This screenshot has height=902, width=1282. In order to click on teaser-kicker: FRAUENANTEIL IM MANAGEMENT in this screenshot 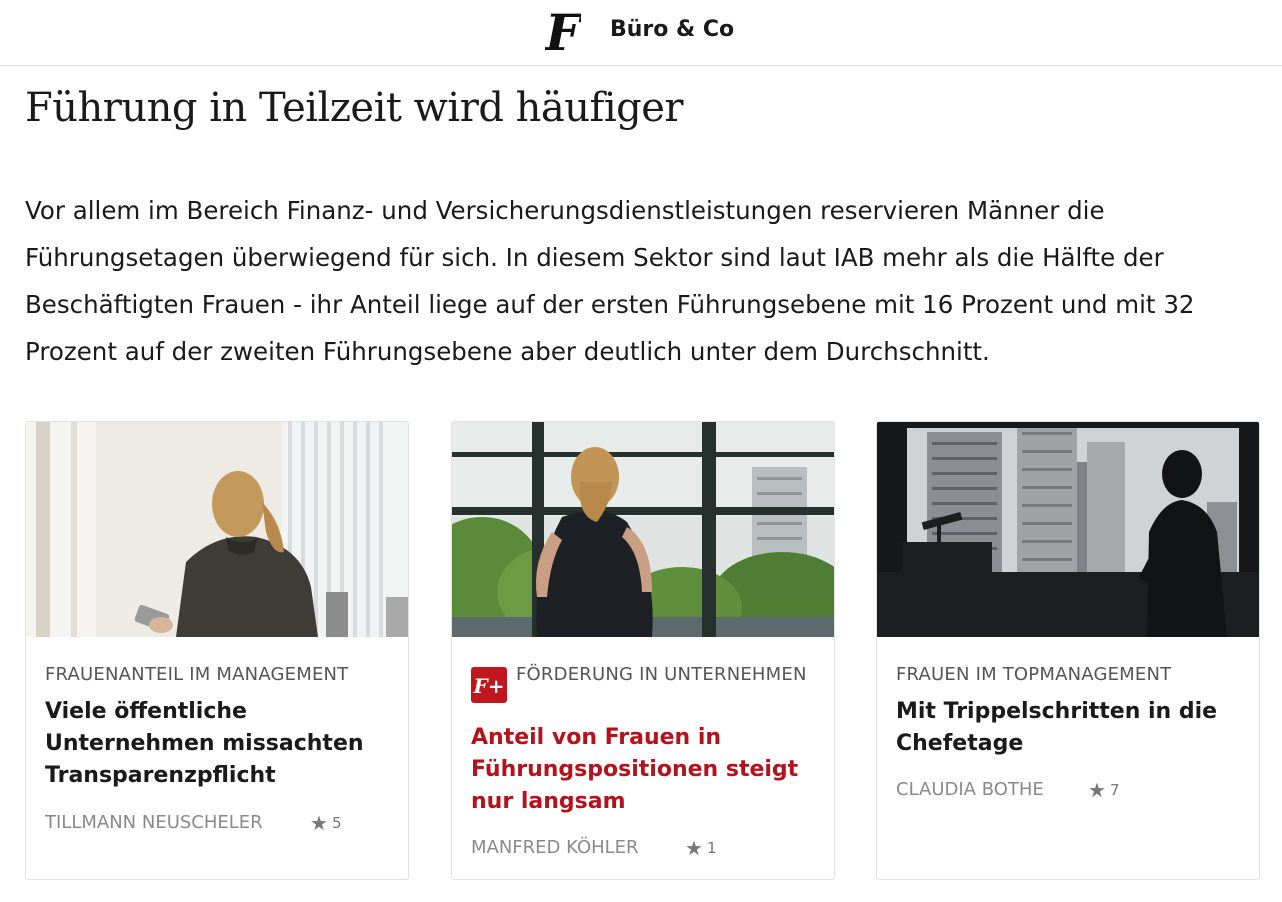, I will do `click(196, 674)`.